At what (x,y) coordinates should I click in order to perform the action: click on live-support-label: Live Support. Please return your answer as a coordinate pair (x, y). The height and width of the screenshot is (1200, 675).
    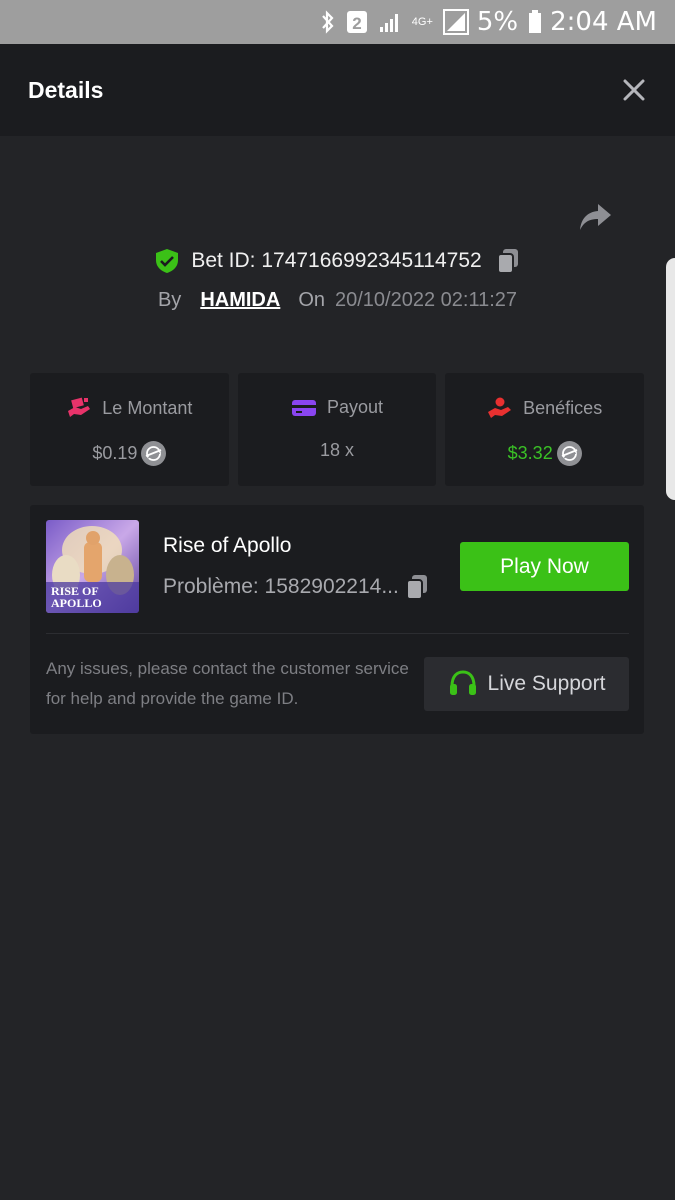
    Looking at the image, I should click on (546, 683).